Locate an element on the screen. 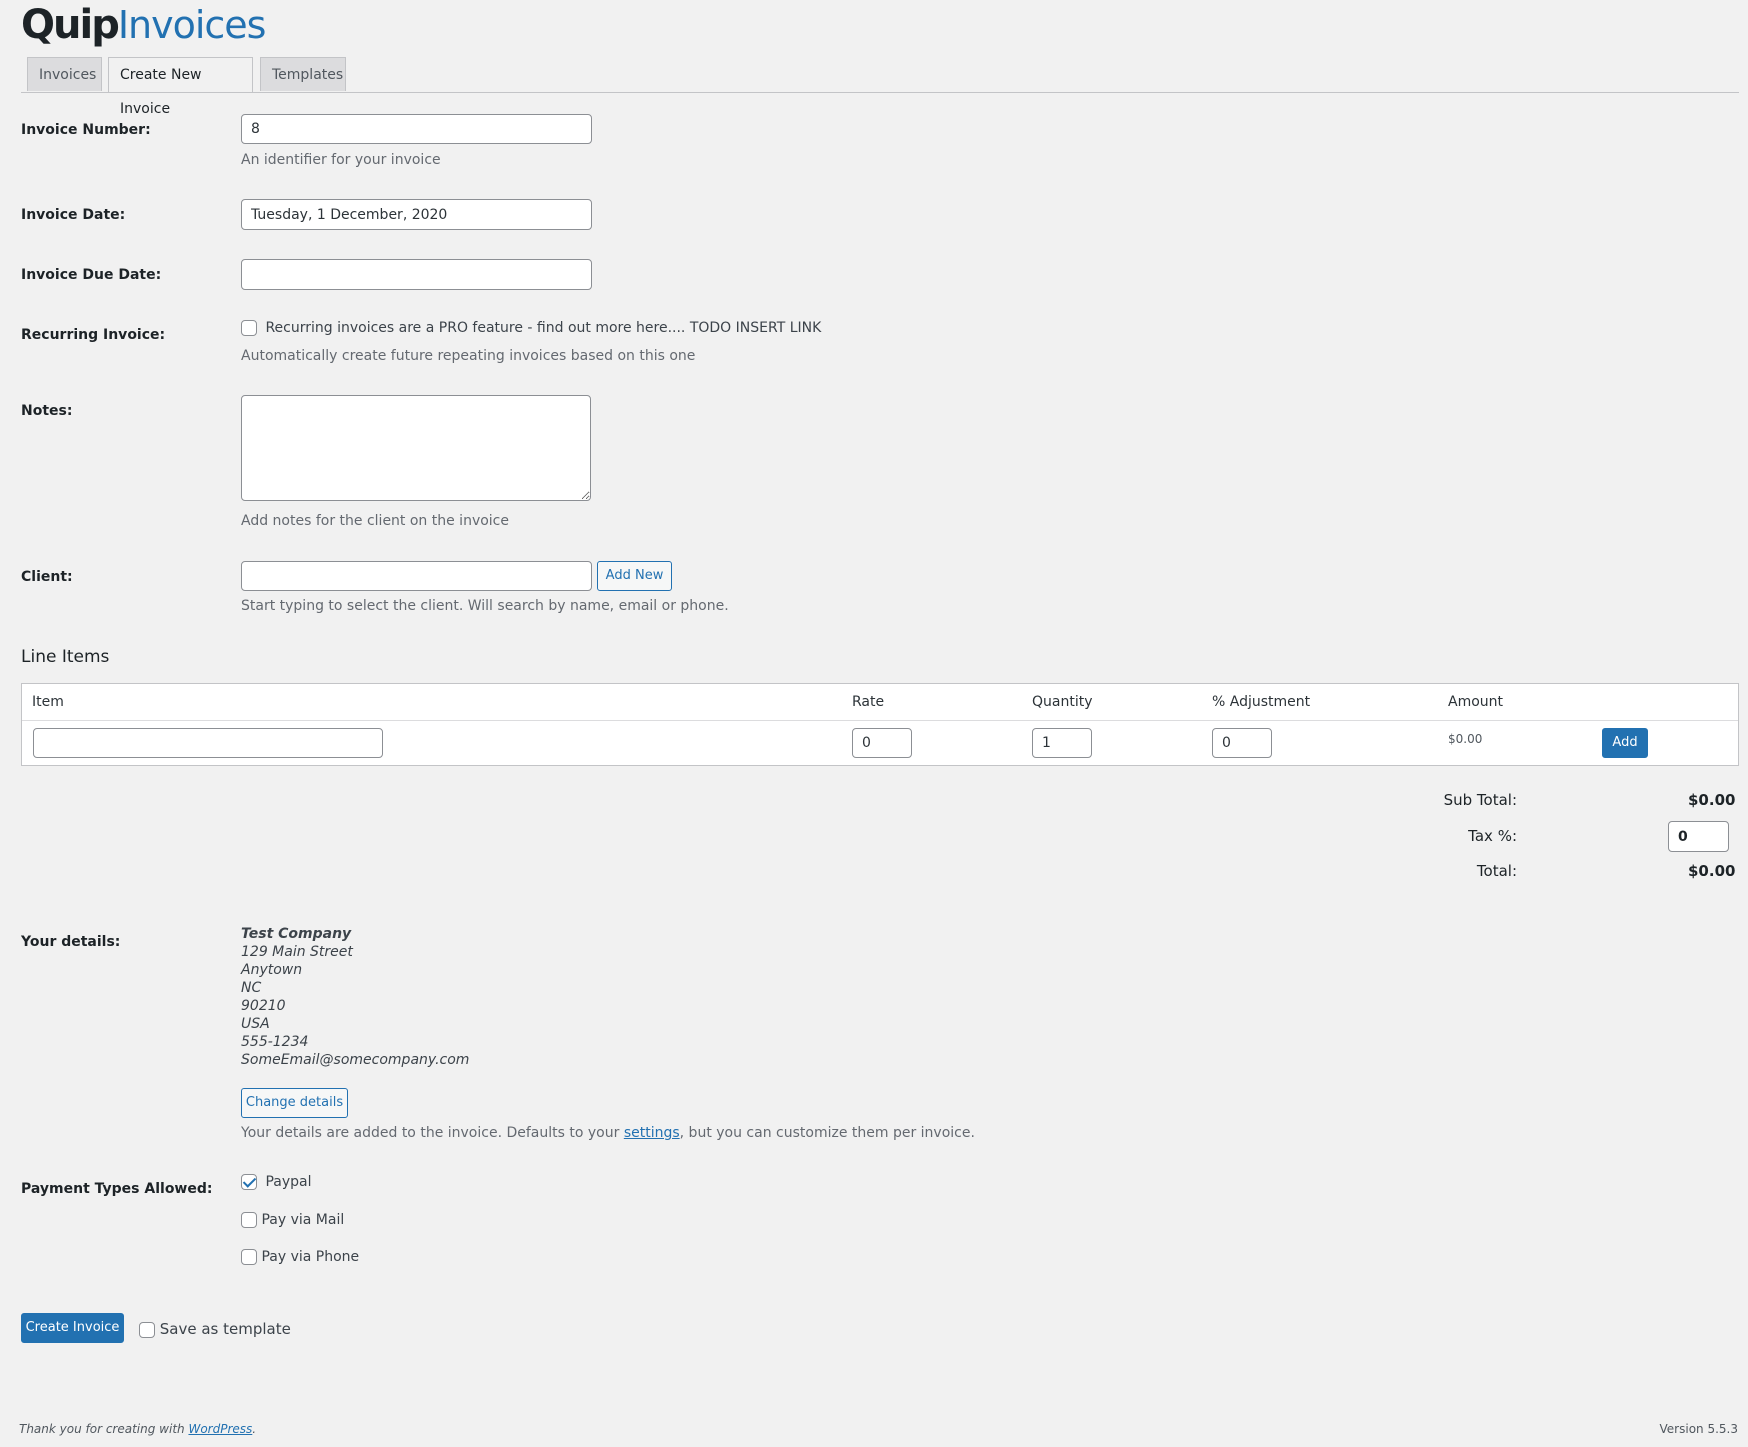  details-zip: 90210 is located at coordinates (263, 1006).